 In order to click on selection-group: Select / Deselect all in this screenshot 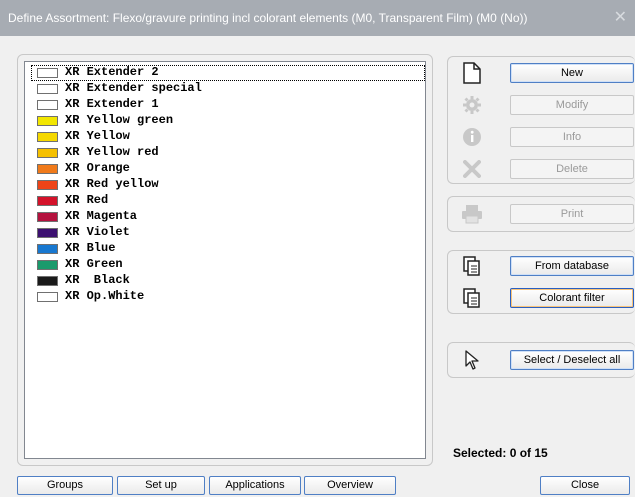, I will do `click(541, 360)`.